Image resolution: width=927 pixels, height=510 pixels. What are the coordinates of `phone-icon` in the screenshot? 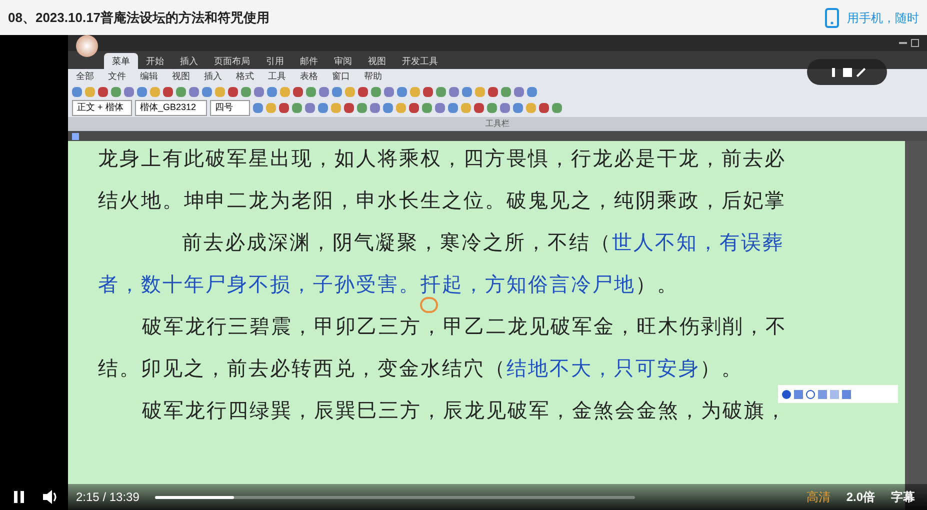 It's located at (832, 18).